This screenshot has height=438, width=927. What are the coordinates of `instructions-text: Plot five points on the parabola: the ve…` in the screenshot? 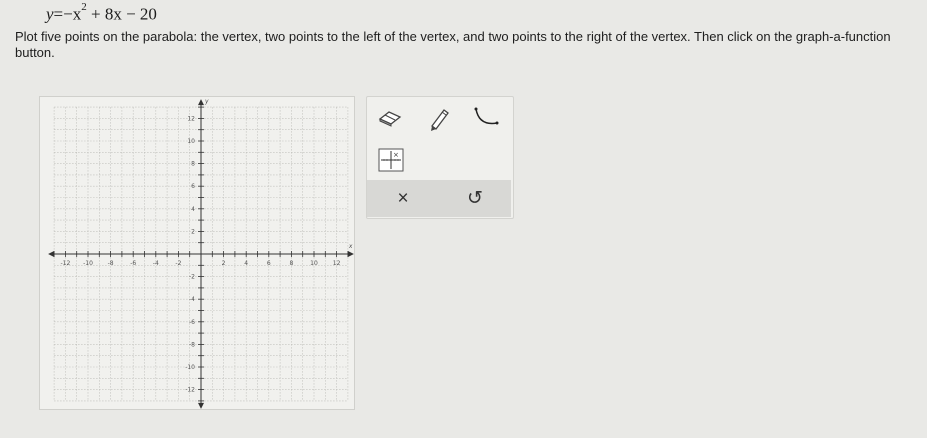 It's located at (453, 44).